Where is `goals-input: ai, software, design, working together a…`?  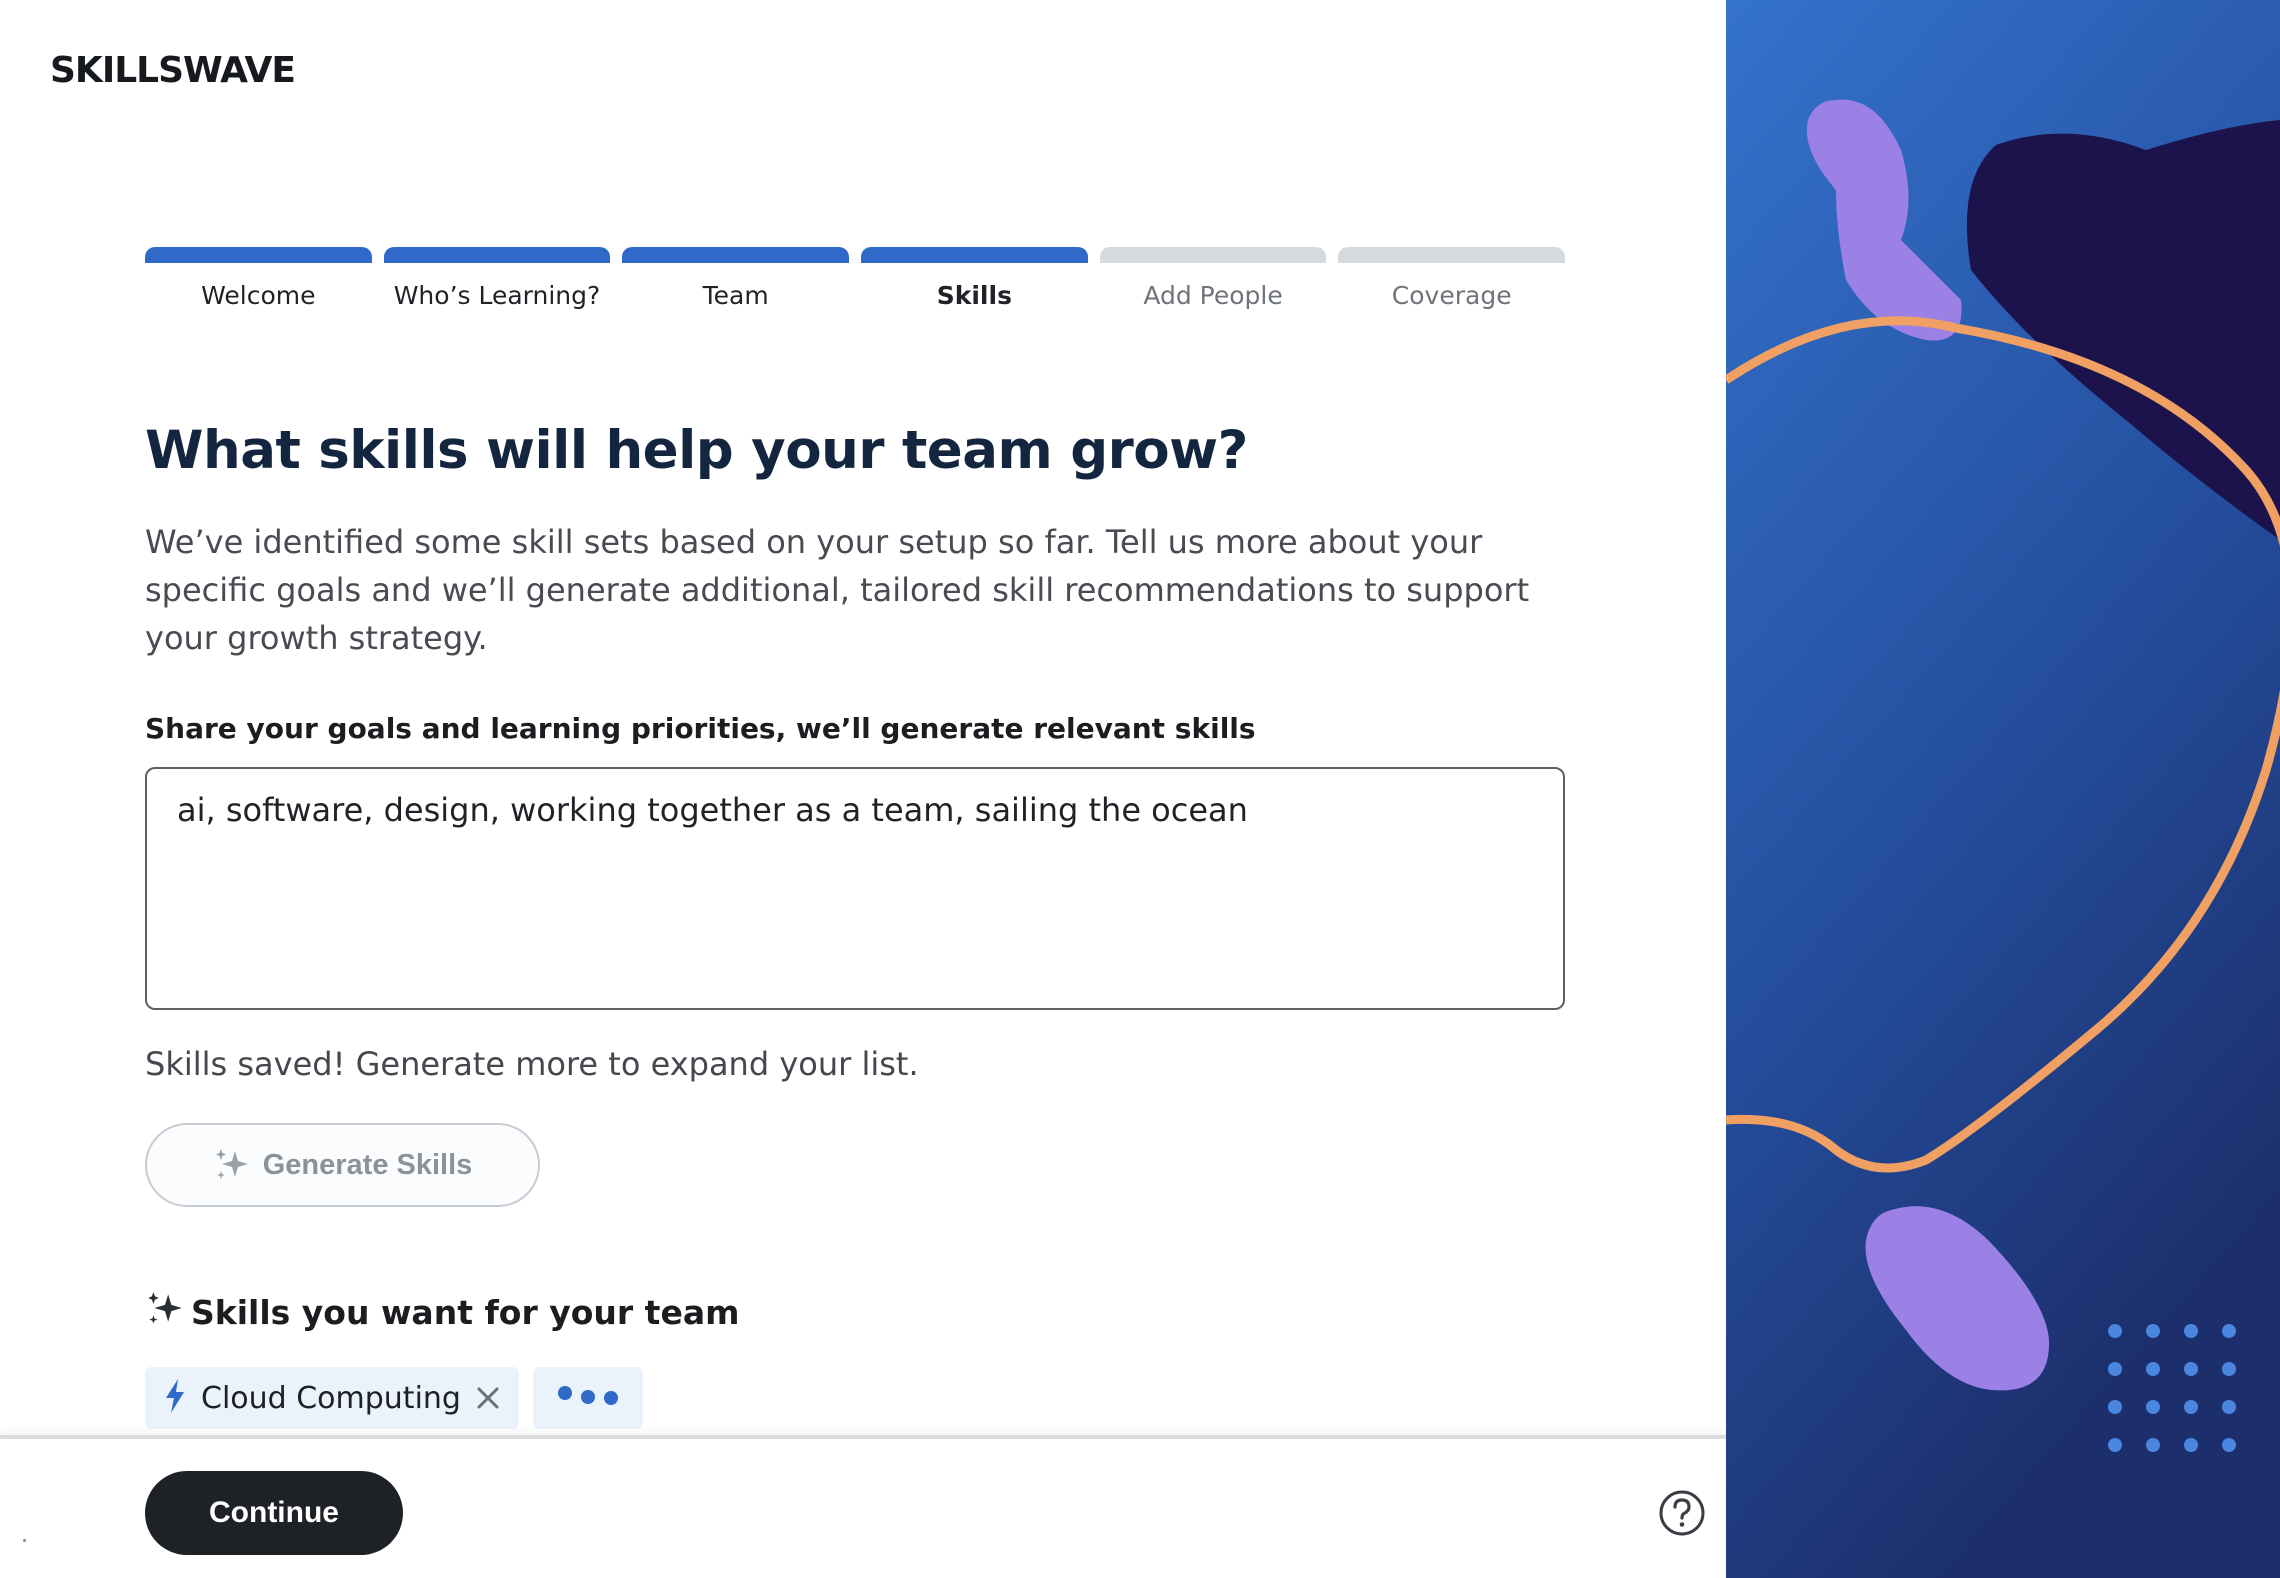
goals-input: ai, software, design, working together a… is located at coordinates (855, 888).